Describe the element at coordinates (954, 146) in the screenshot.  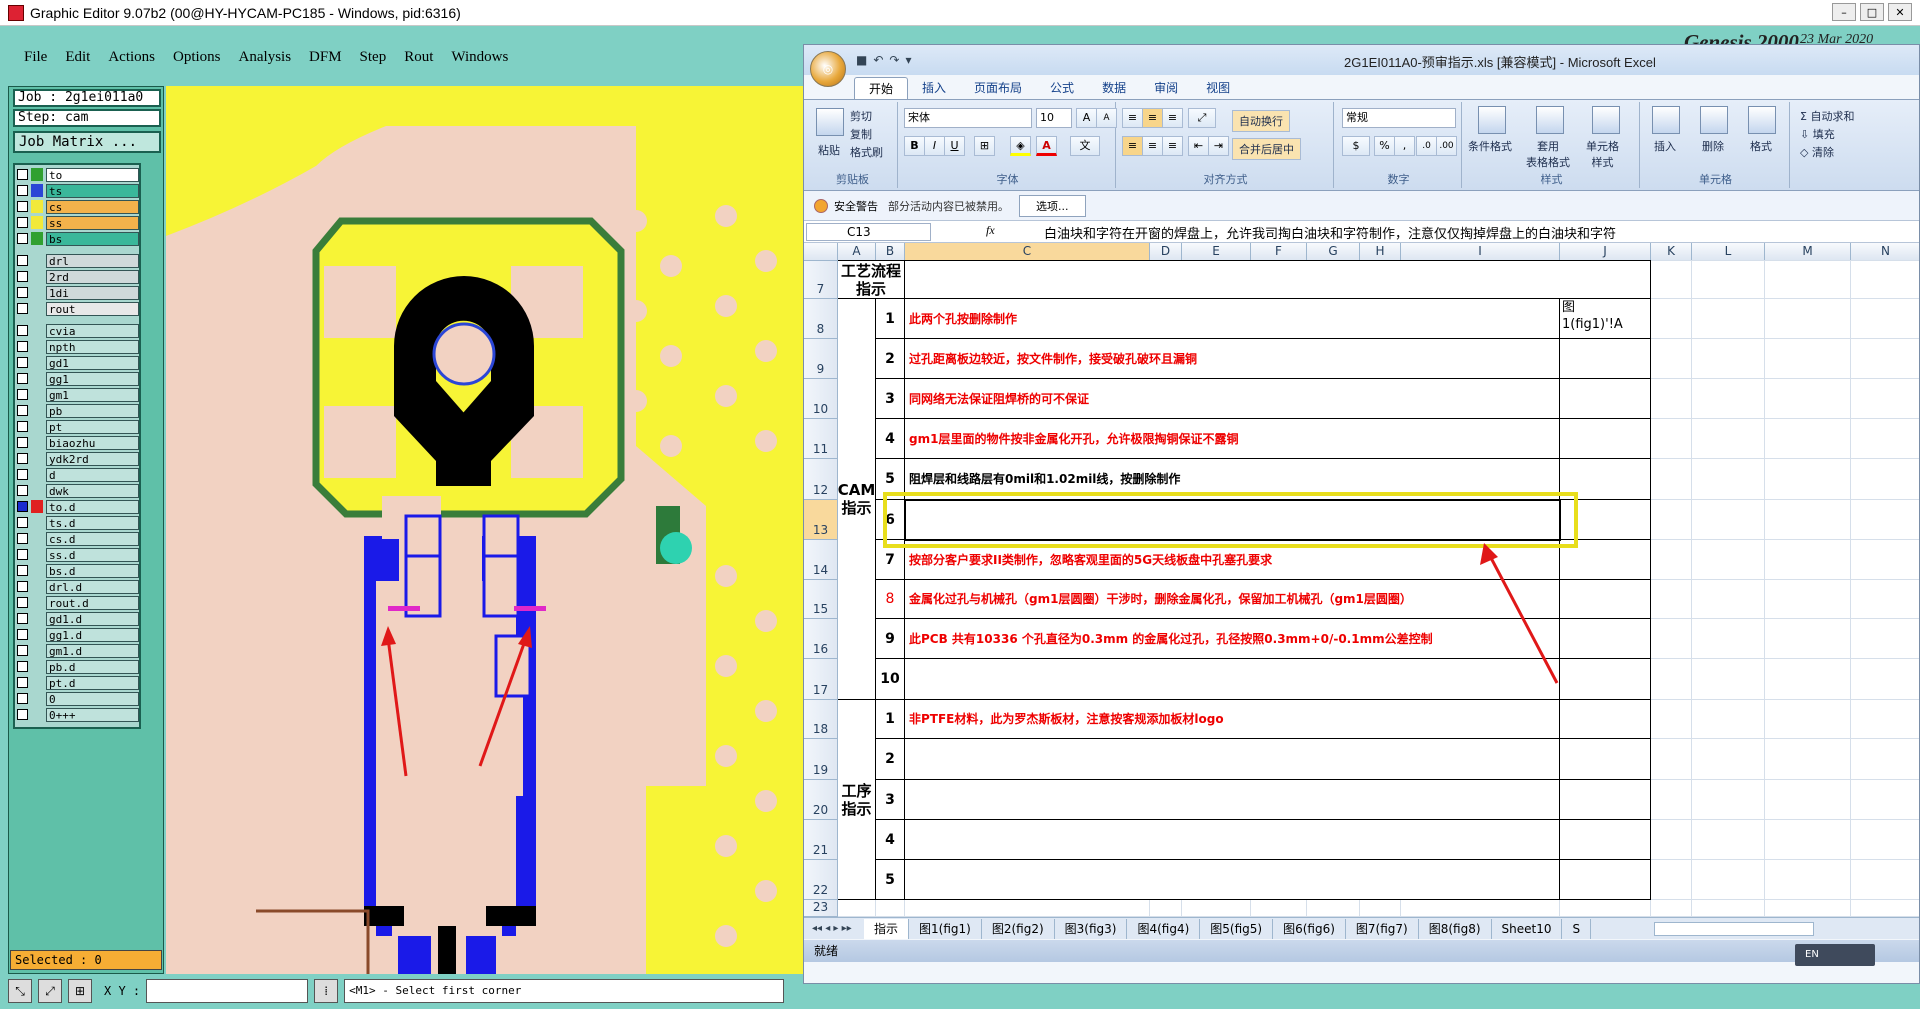
I see `underline-button: U` at that location.